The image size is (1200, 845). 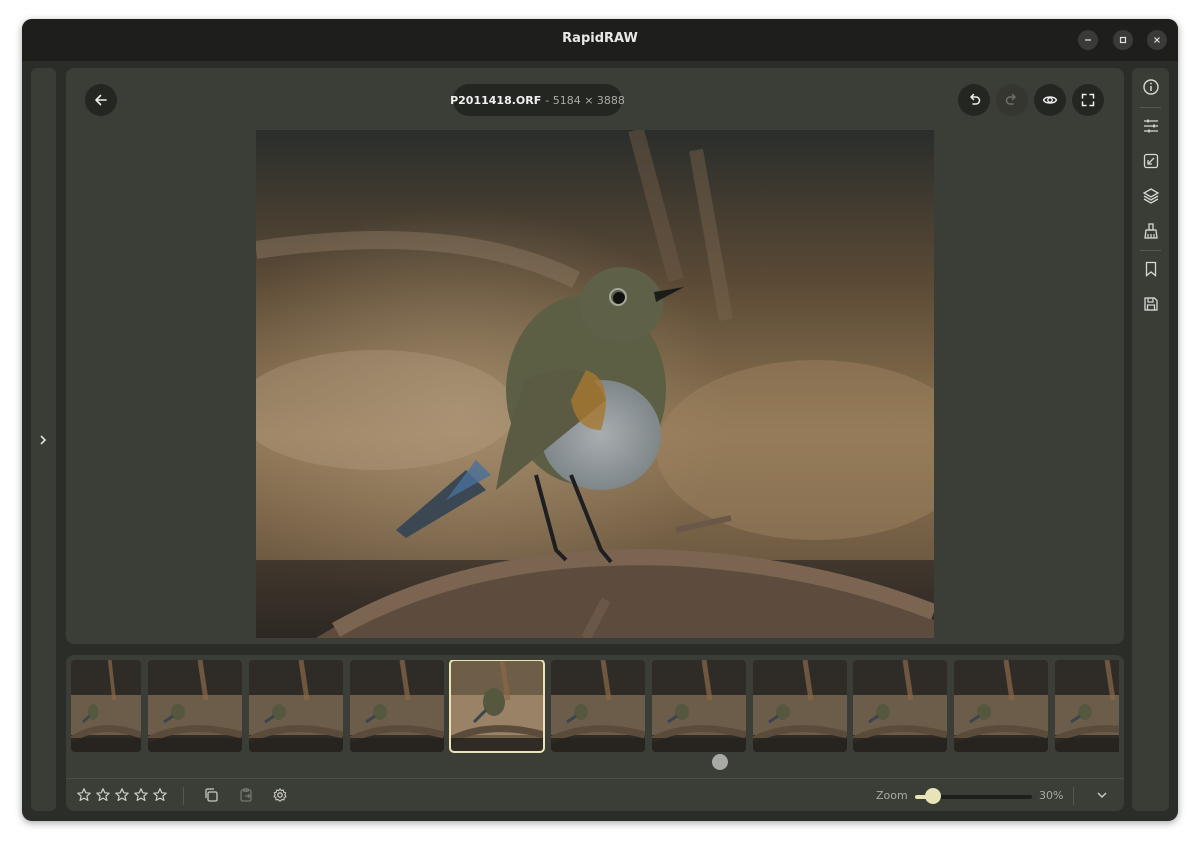 I want to click on paste-icon, so click(x=246, y=795).